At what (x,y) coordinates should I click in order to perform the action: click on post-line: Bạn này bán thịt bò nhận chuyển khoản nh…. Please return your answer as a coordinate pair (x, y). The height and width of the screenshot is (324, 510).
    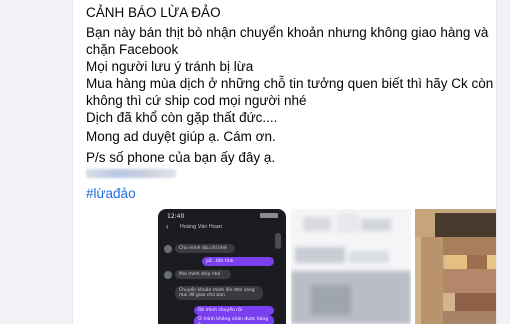
    Looking at the image, I should click on (287, 32).